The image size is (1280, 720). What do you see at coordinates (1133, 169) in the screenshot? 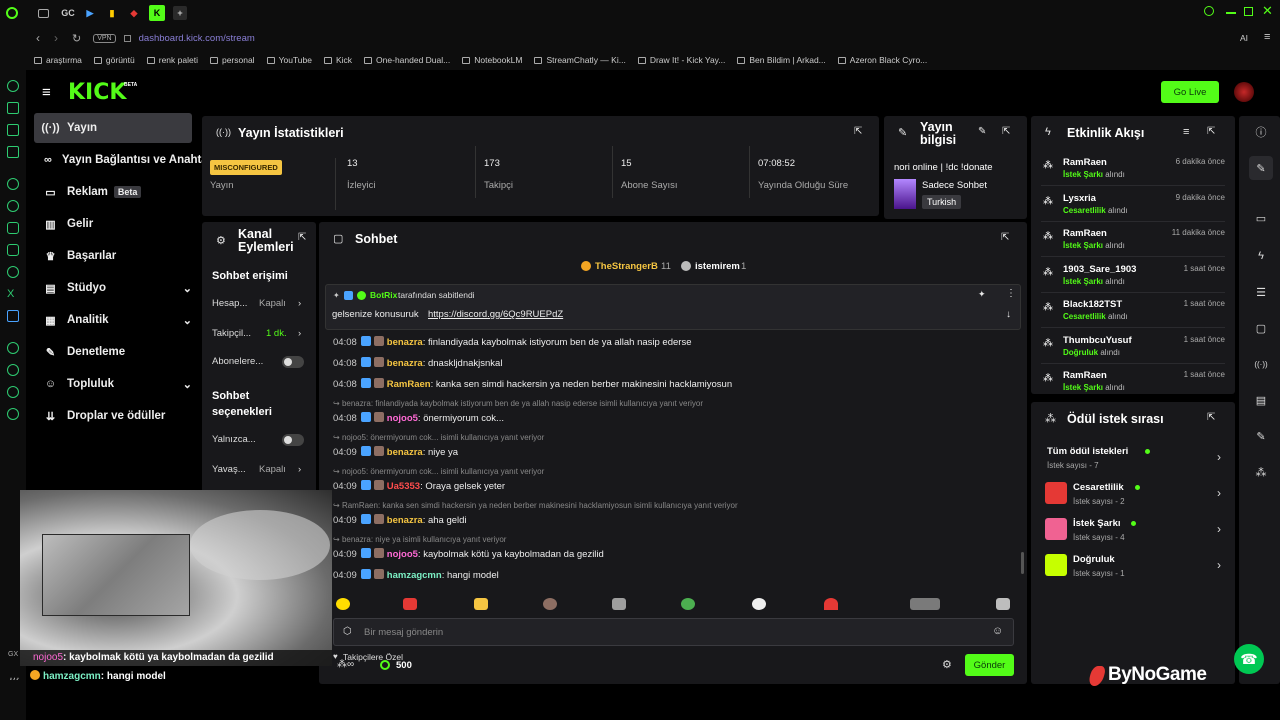
I see `activity-item: ⁂ RamRaen 6 dakika önce İstek Şarkı alındı` at bounding box center [1133, 169].